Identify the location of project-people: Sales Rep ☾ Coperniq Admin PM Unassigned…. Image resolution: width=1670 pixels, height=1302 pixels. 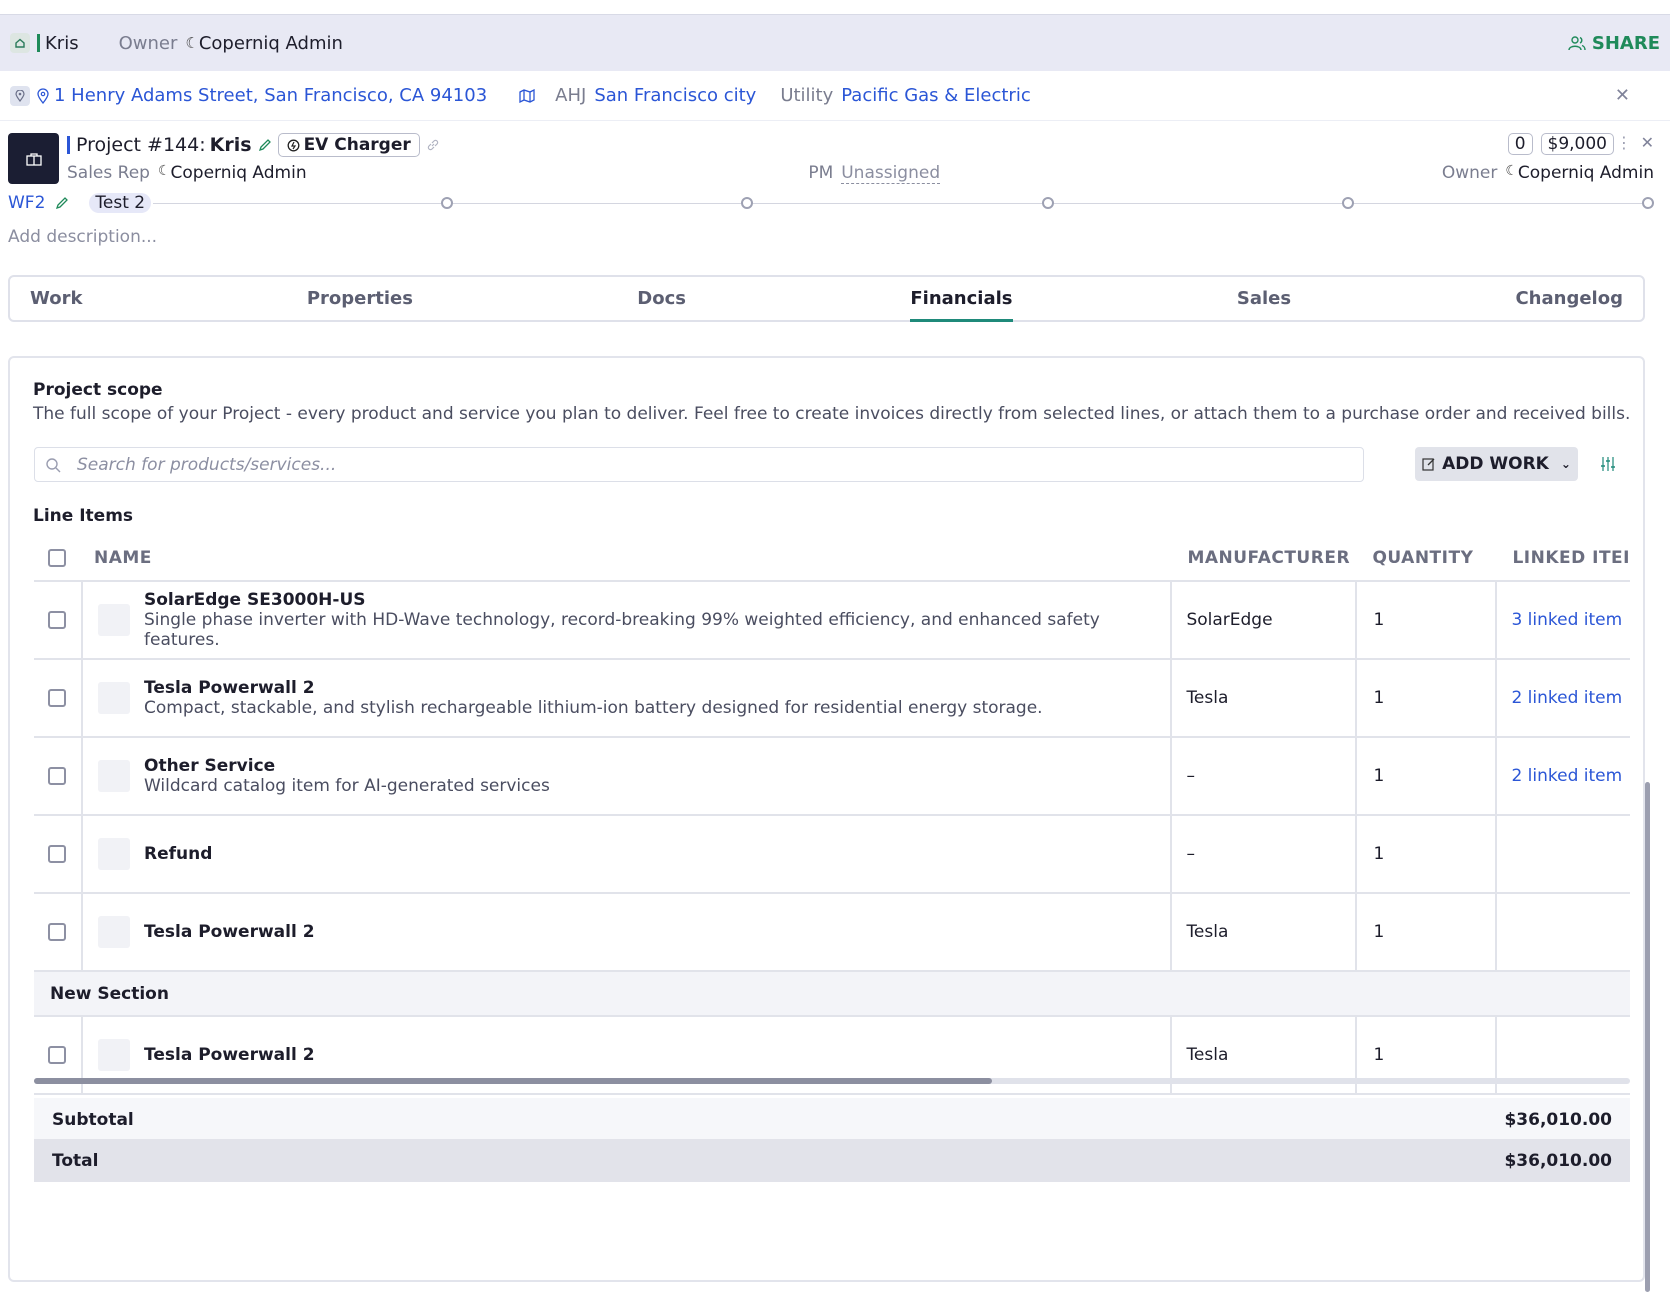
(860, 173).